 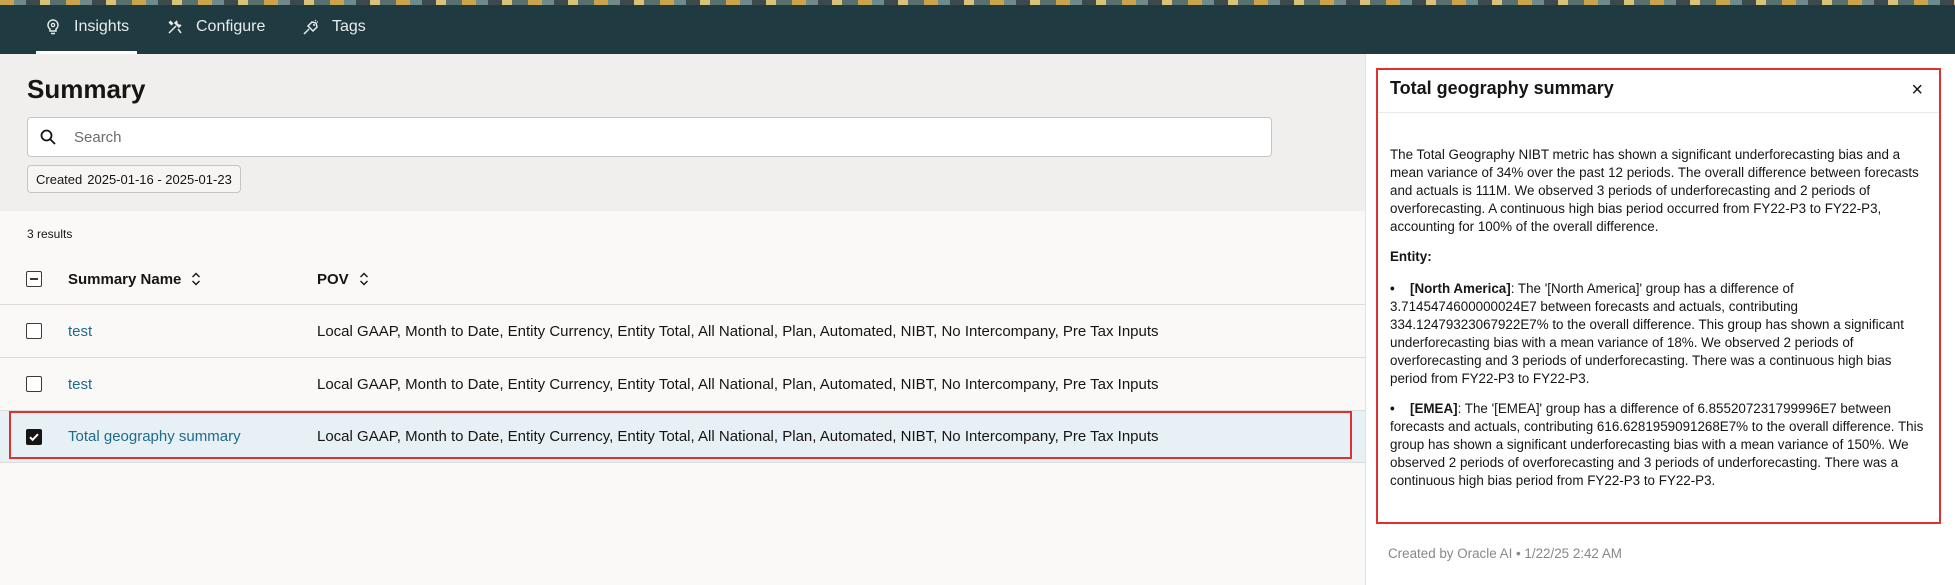 I want to click on tag-icon, so click(x=311, y=27).